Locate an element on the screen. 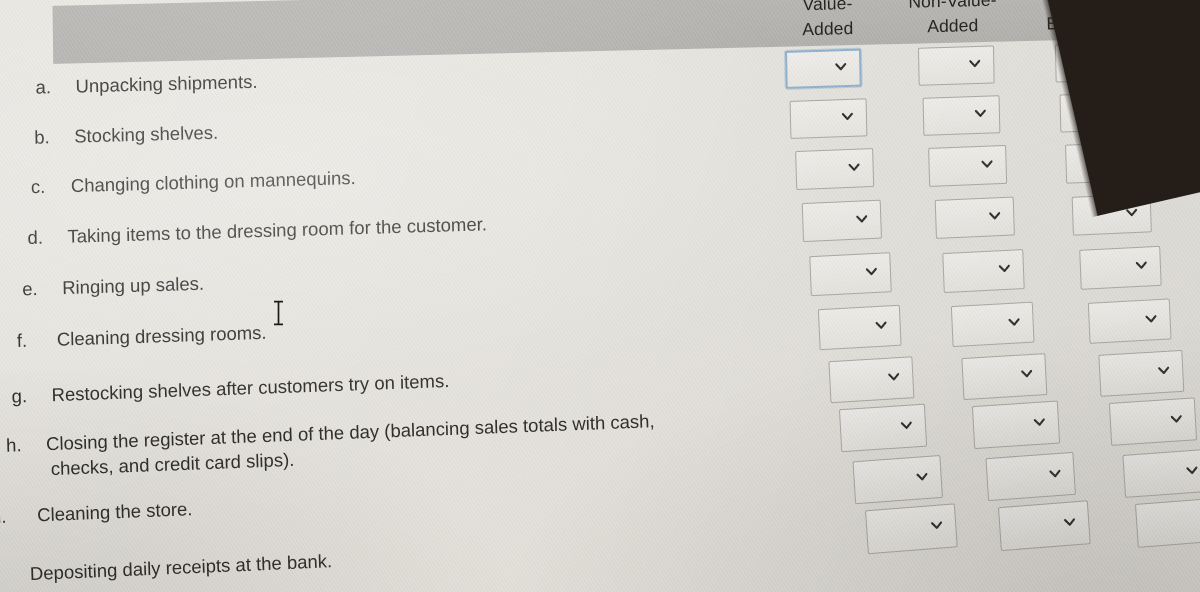  classification-dropdown-r4-c1 is located at coordinates (841, 221).